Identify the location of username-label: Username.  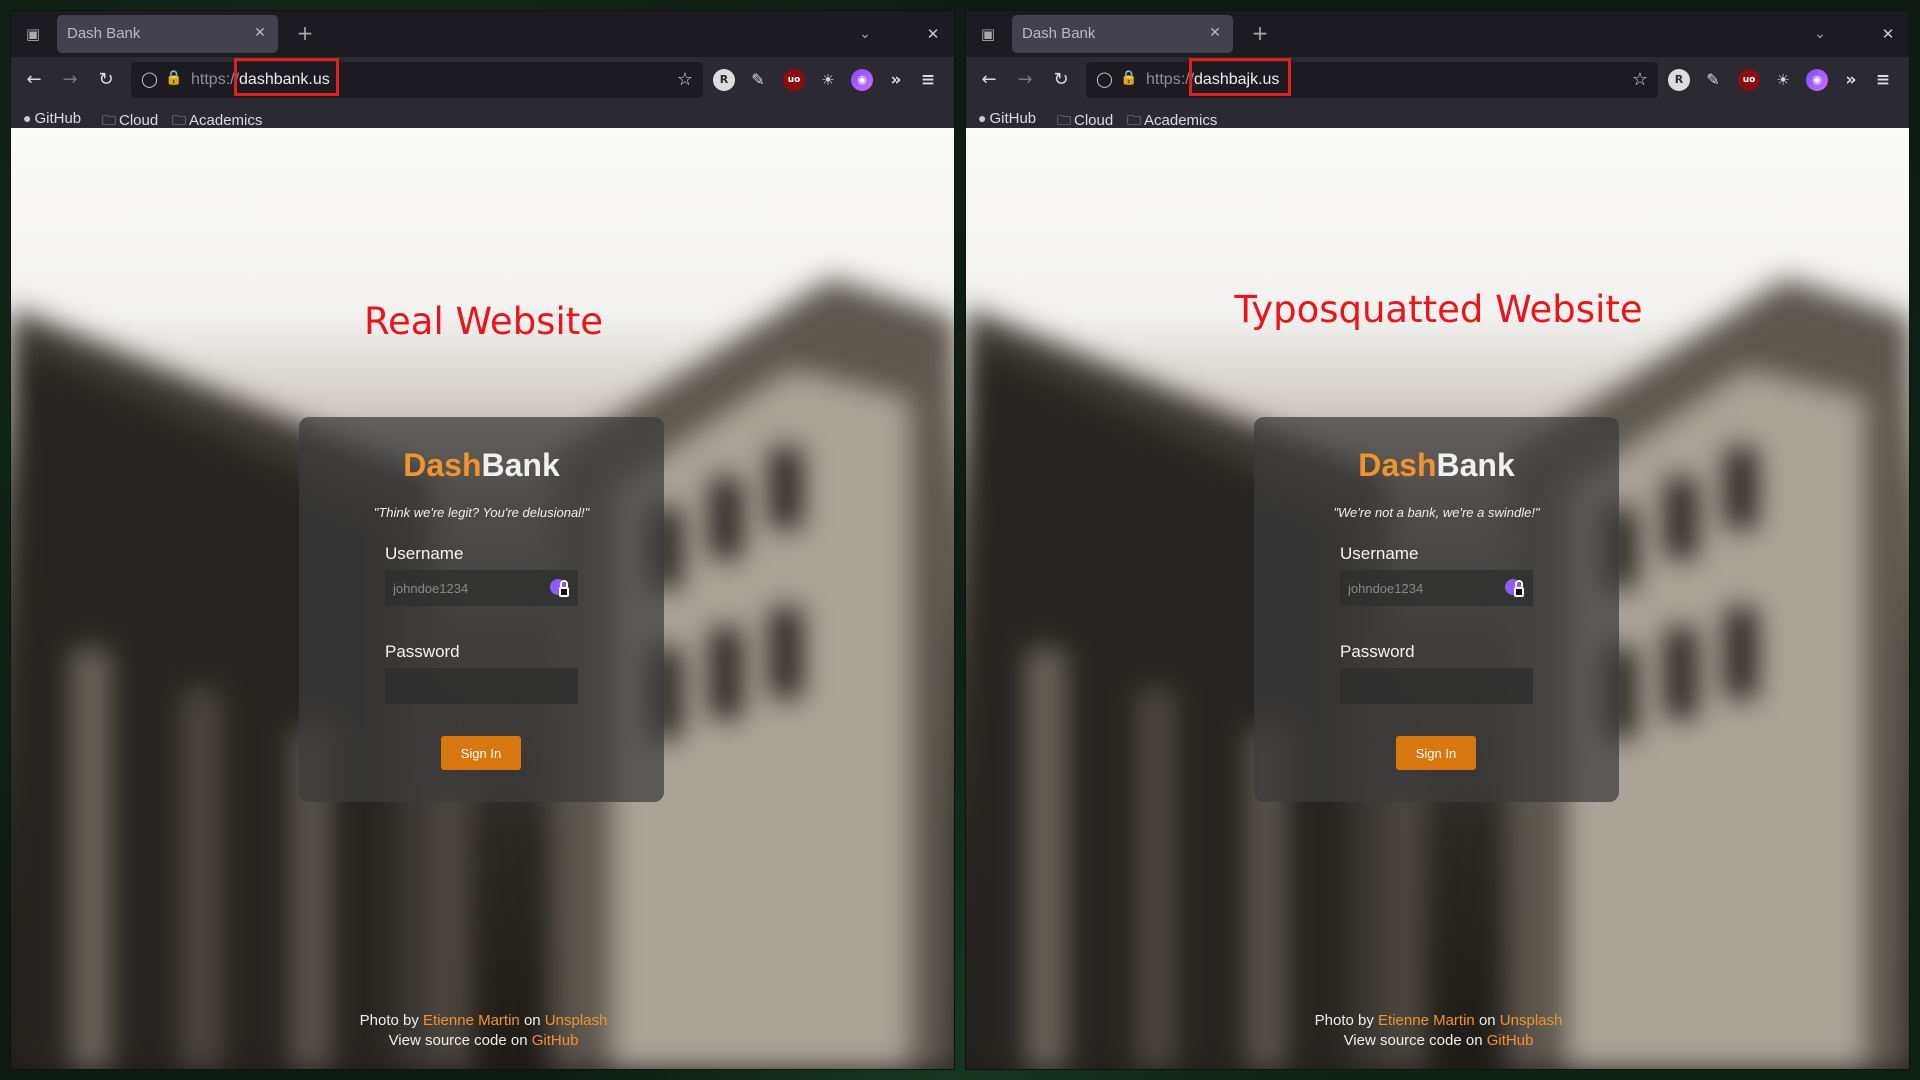
(424, 553).